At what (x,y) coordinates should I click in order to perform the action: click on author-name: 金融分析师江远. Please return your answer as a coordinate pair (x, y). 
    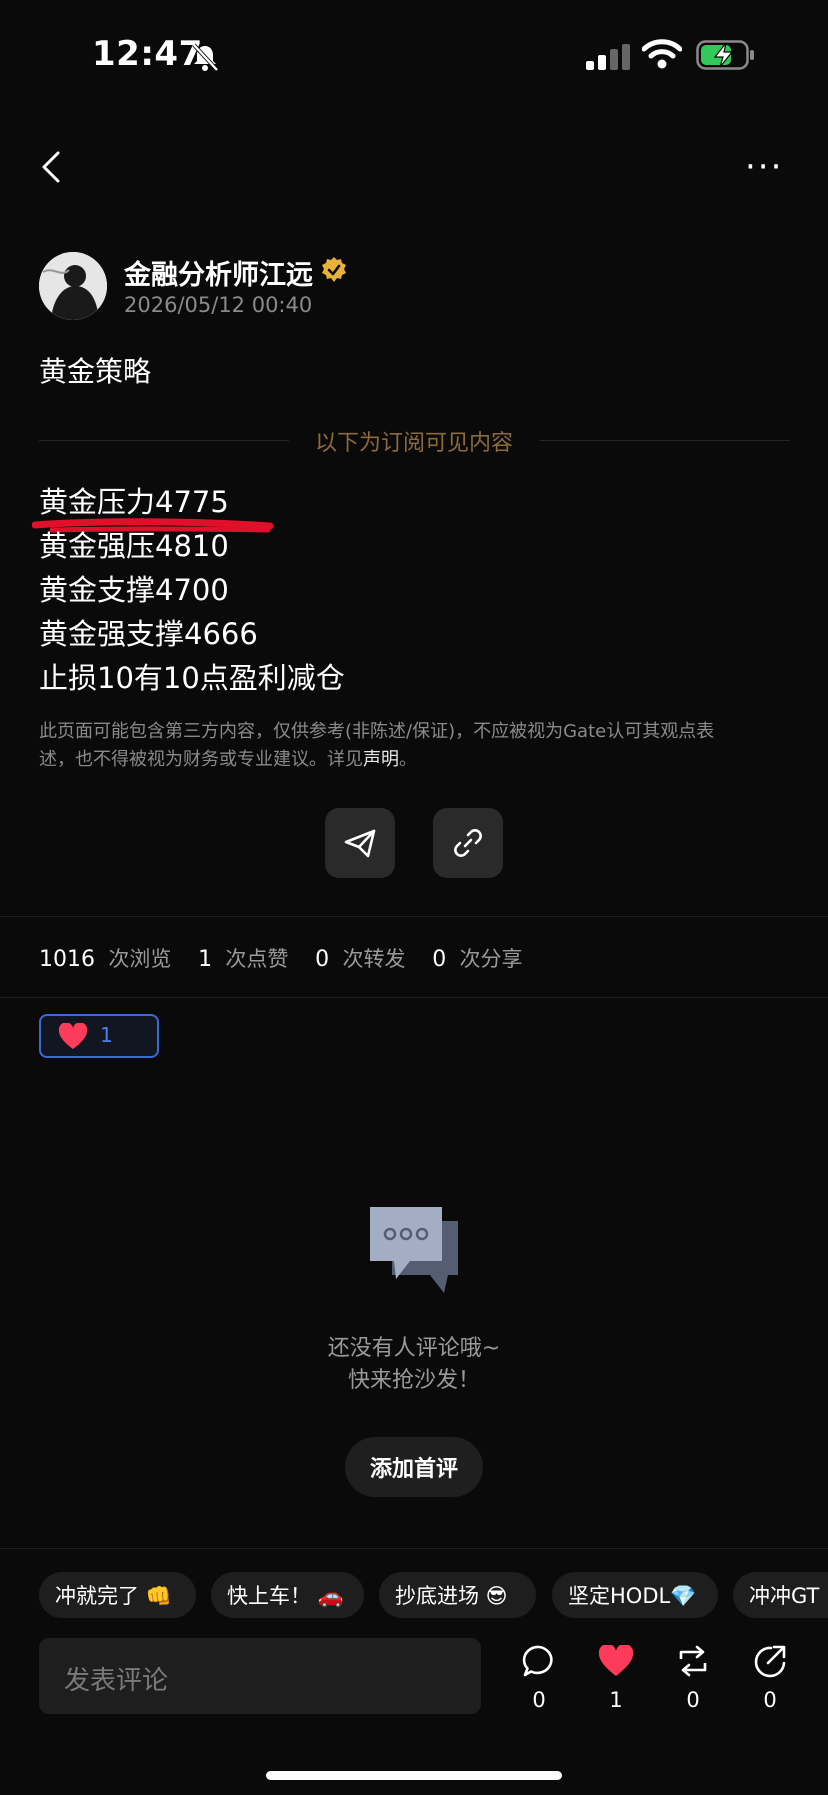
    Looking at the image, I should click on (218, 272).